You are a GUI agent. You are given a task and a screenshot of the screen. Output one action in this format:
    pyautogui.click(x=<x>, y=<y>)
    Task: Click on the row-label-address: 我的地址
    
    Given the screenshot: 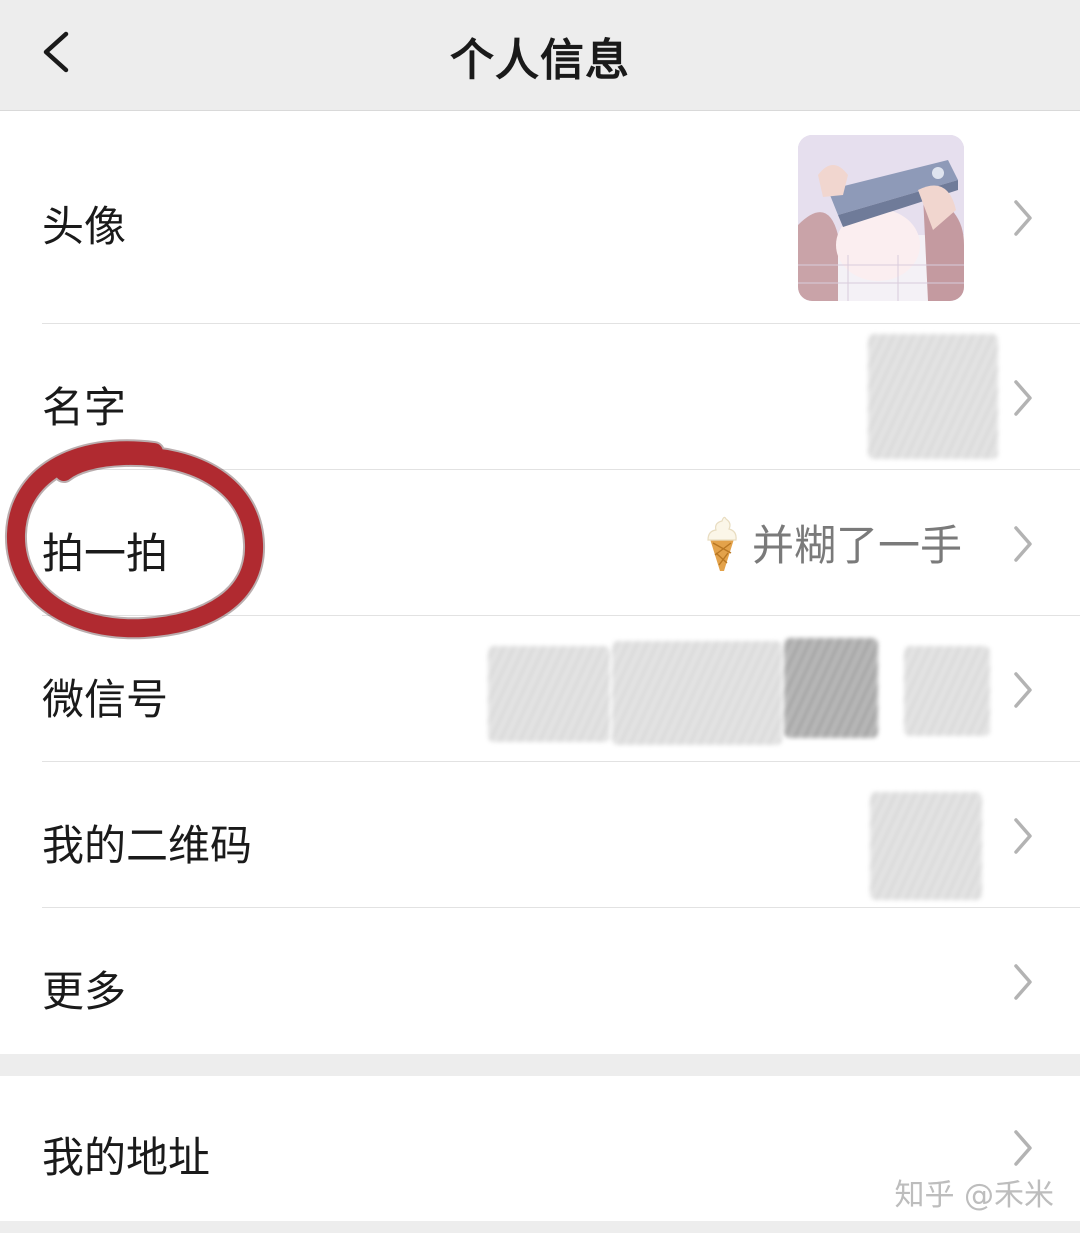 What is the action you would take?
    pyautogui.click(x=126, y=1157)
    